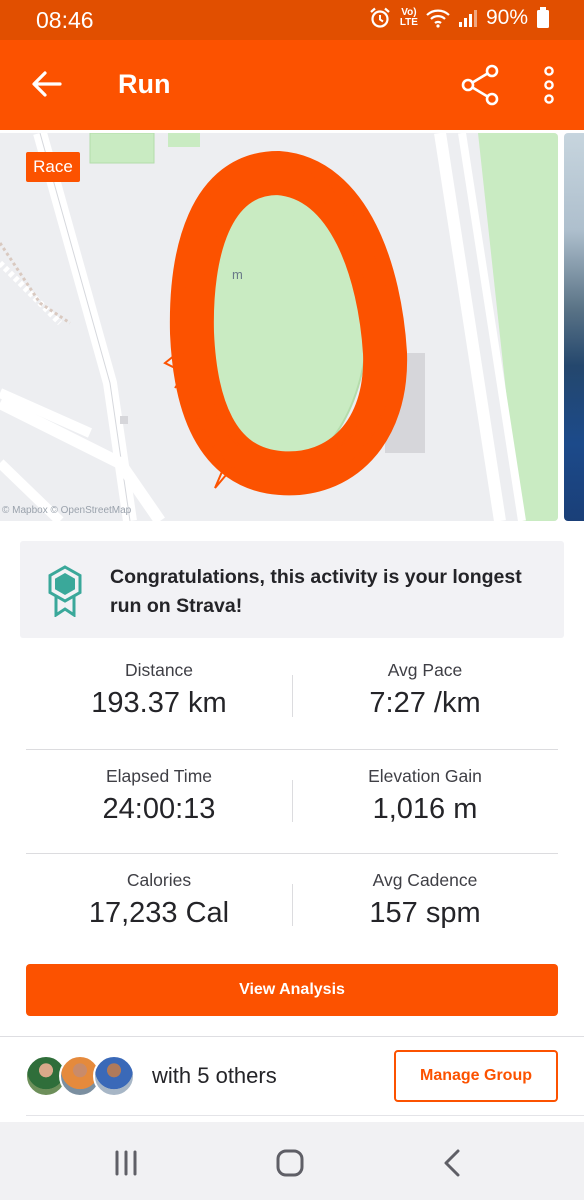  Describe the element at coordinates (159, 880) in the screenshot. I see `stat-label: Calories` at that location.